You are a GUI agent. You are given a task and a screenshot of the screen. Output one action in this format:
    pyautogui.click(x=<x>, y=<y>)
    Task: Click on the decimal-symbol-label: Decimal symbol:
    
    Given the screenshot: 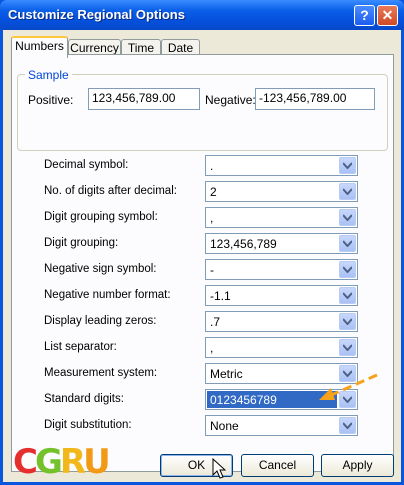 What is the action you would take?
    pyautogui.click(x=86, y=165)
    